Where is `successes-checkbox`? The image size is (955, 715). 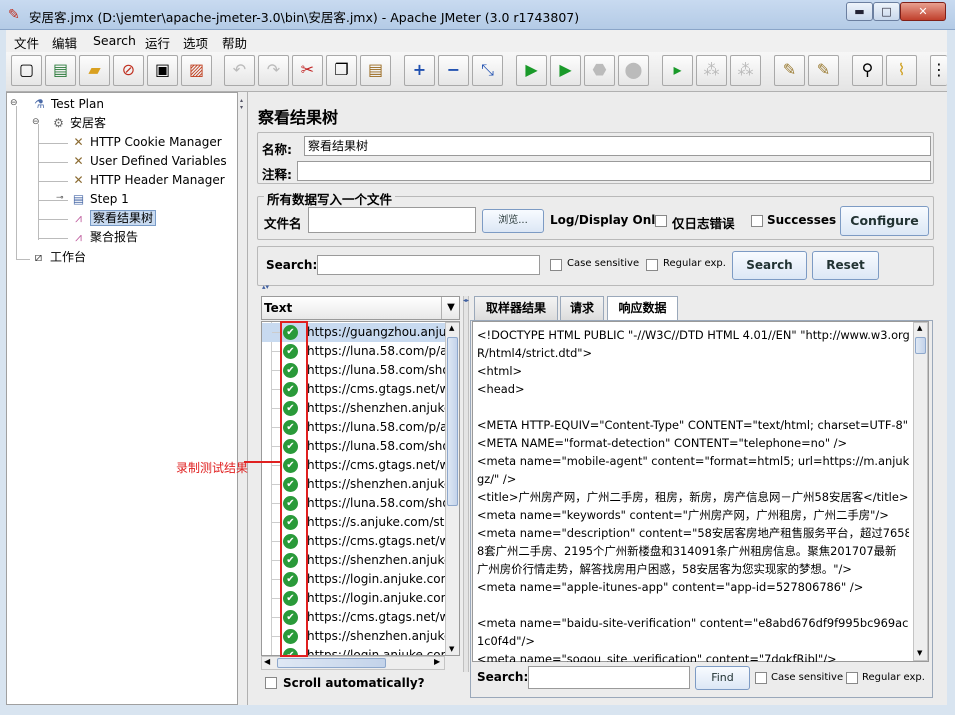
successes-checkbox is located at coordinates (757, 221).